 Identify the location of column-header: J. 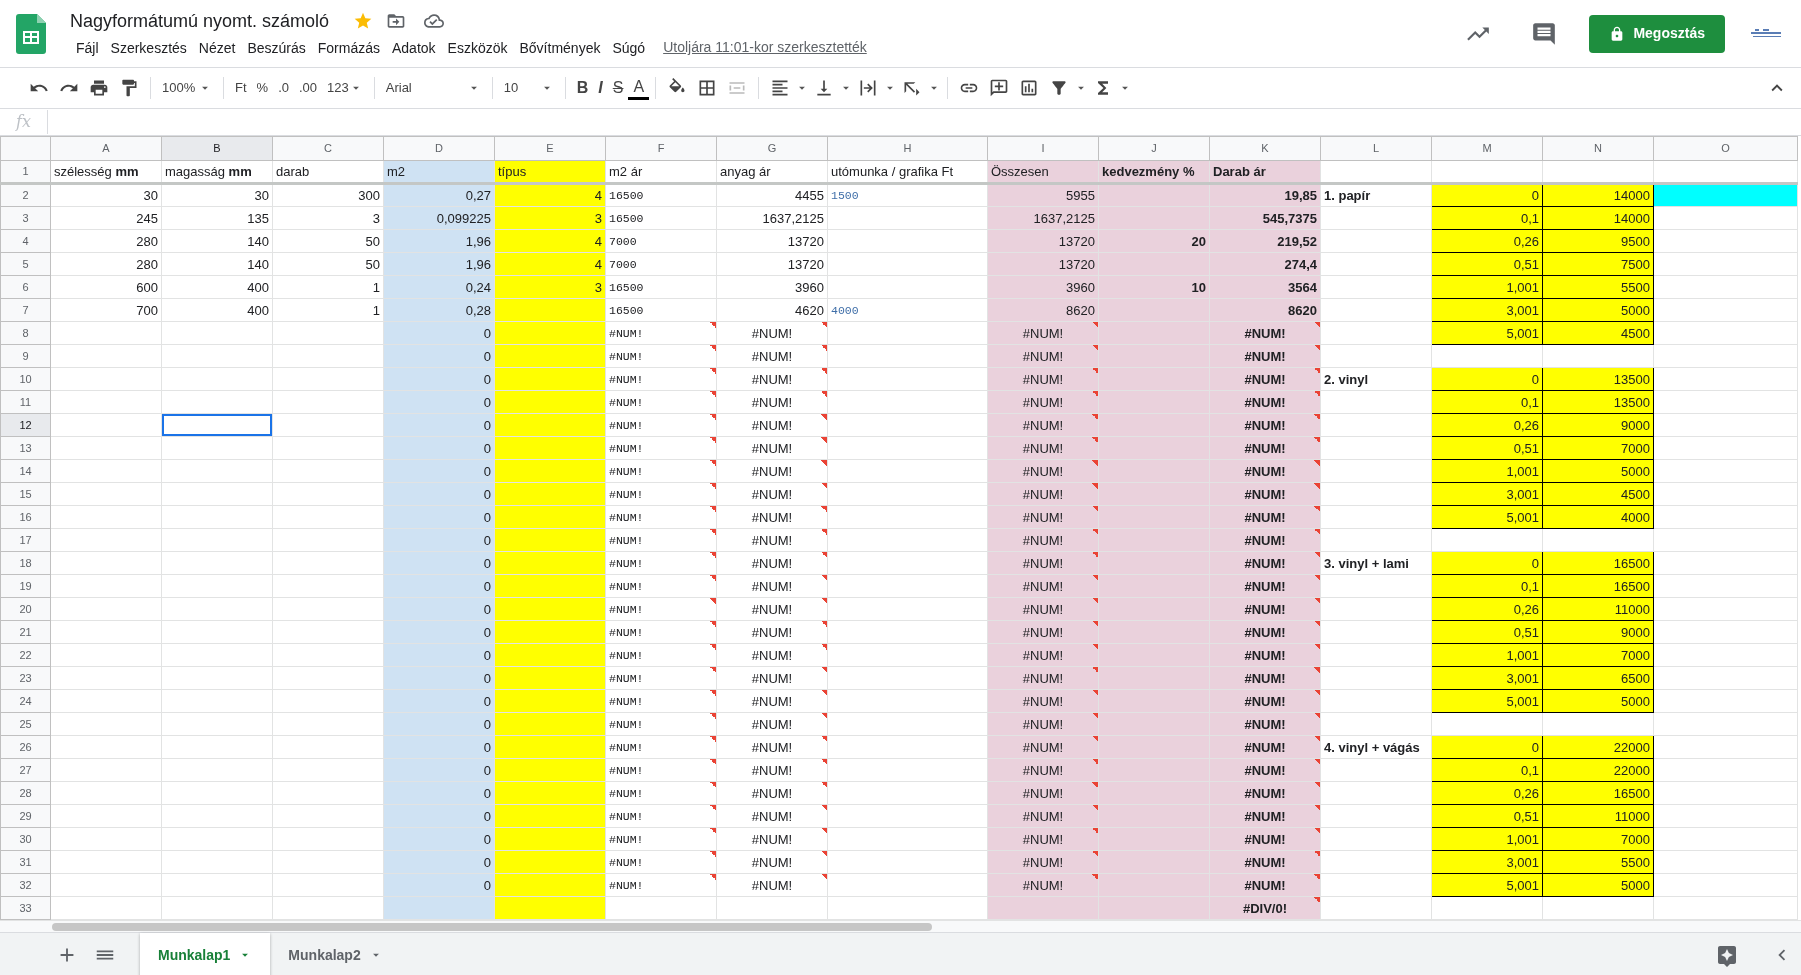
(1154, 148).